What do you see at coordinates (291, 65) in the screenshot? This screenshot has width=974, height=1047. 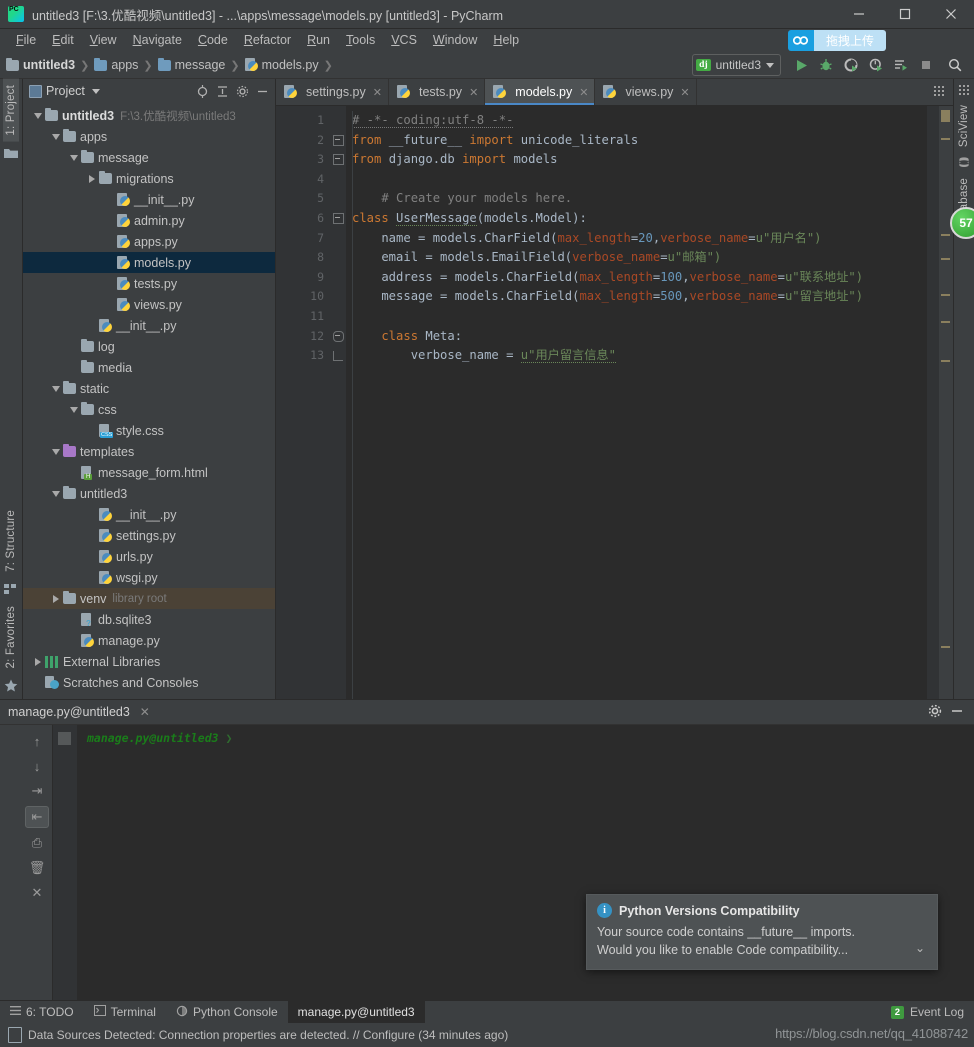 I see `breadcrumb-item-models-py: models.py ❯` at bounding box center [291, 65].